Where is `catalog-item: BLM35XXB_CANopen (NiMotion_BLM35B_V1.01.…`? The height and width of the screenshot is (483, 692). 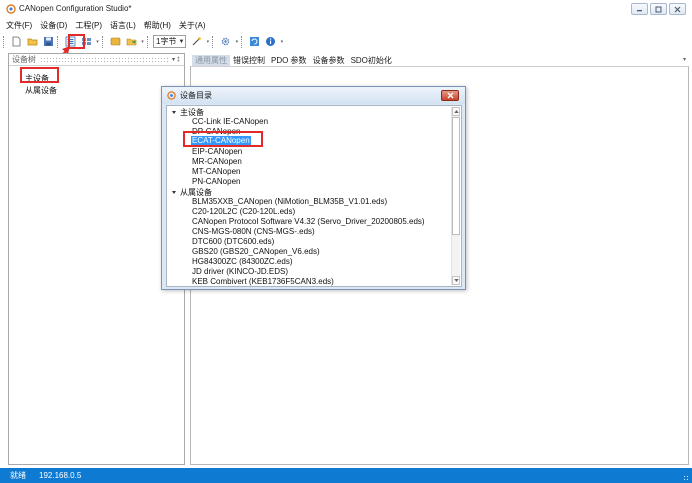 catalog-item: BLM35XXB_CANopen (NiMotion_BLM35B_V1.01.… is located at coordinates (289, 201).